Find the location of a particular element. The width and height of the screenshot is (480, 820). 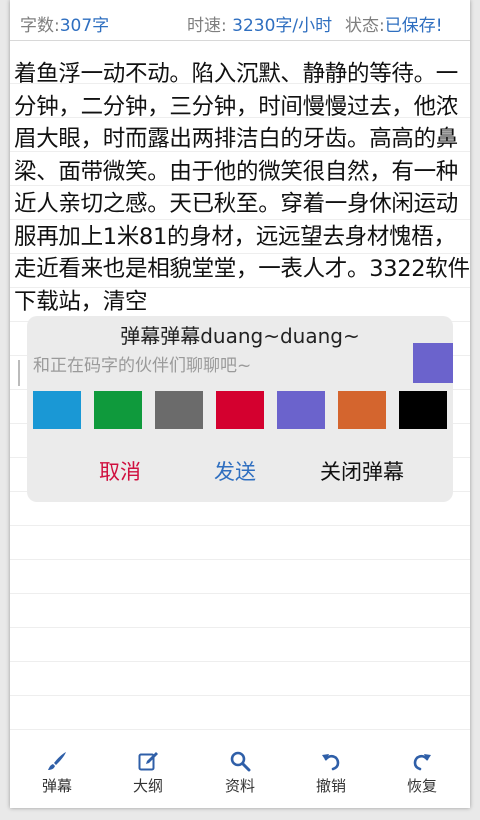

danmu-title: 弹幕弹幕duang~duang~ is located at coordinates (240, 336).